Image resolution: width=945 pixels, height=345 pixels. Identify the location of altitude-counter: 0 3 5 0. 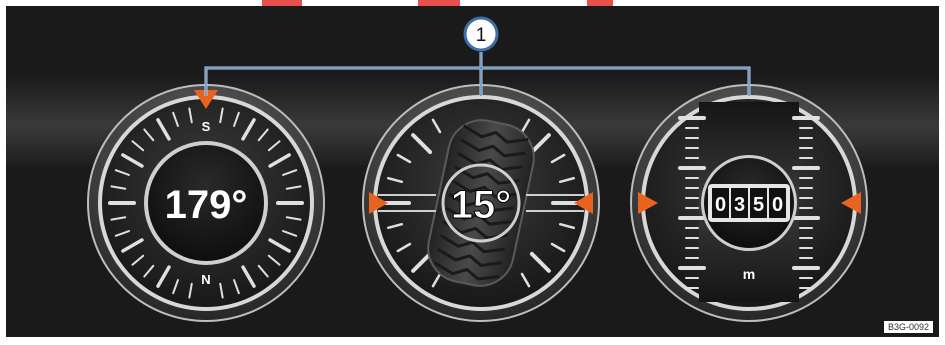
(749, 203).